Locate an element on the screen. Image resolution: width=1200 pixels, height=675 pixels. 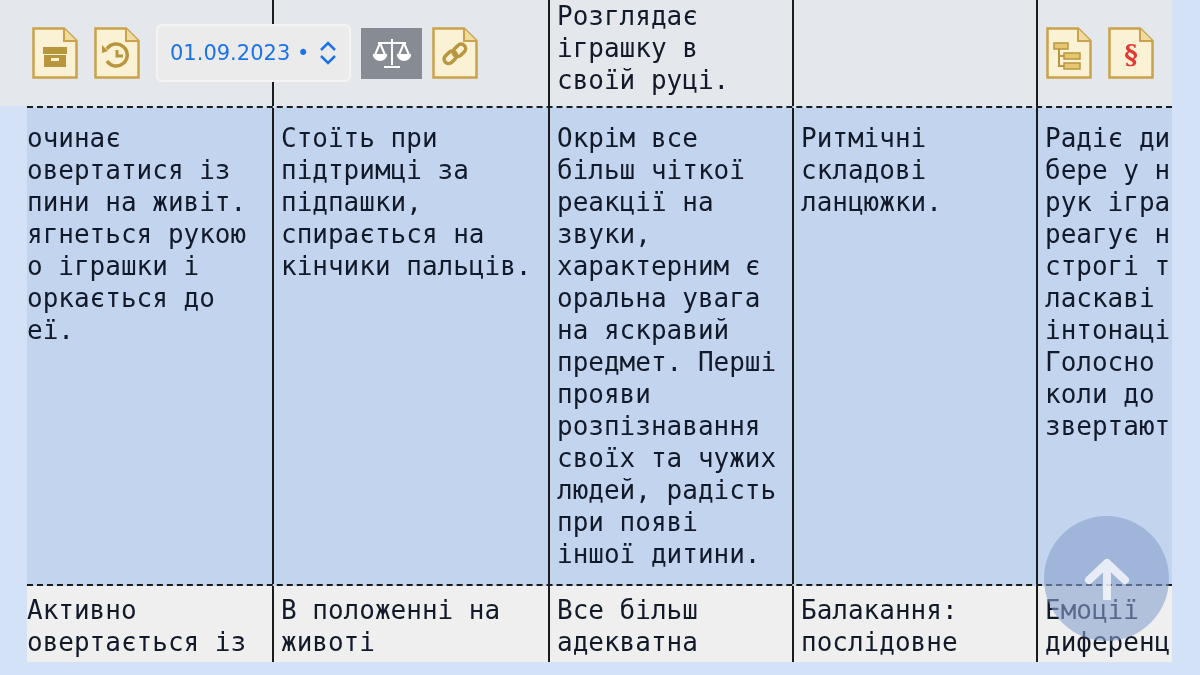
history-document-icon is located at coordinates (117, 53).